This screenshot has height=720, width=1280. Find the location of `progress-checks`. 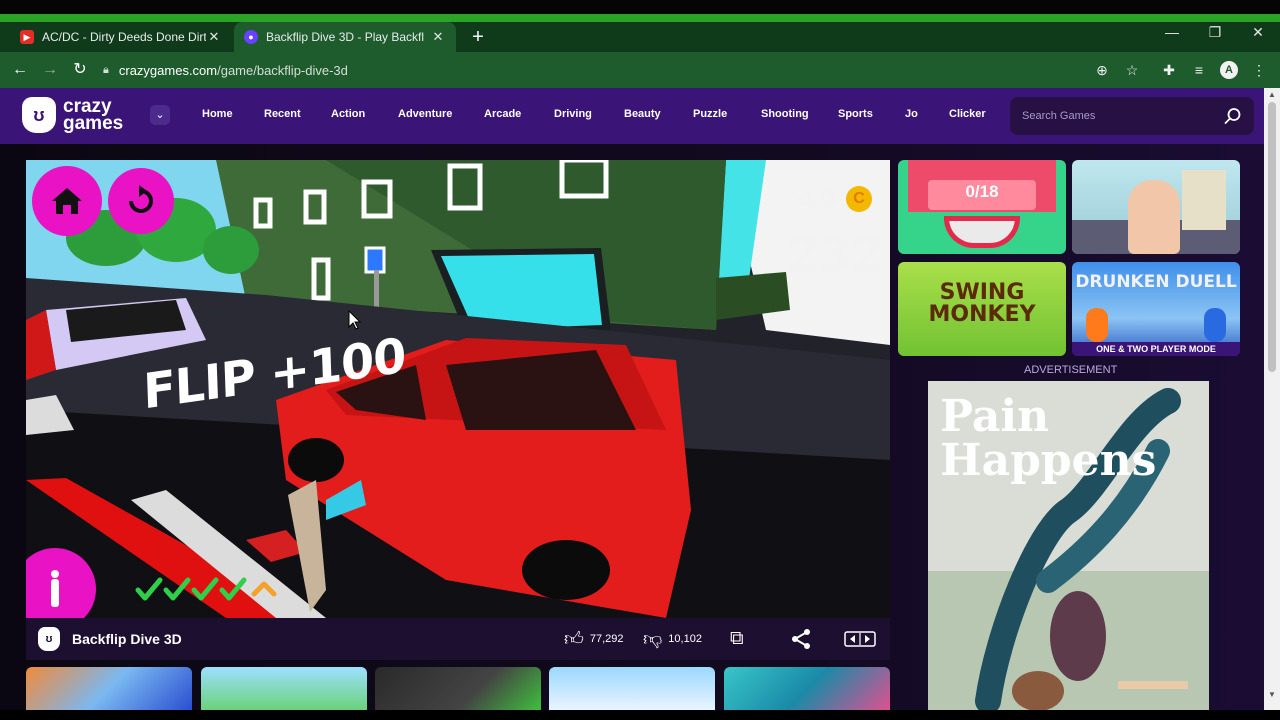

progress-checks is located at coordinates (206, 589).